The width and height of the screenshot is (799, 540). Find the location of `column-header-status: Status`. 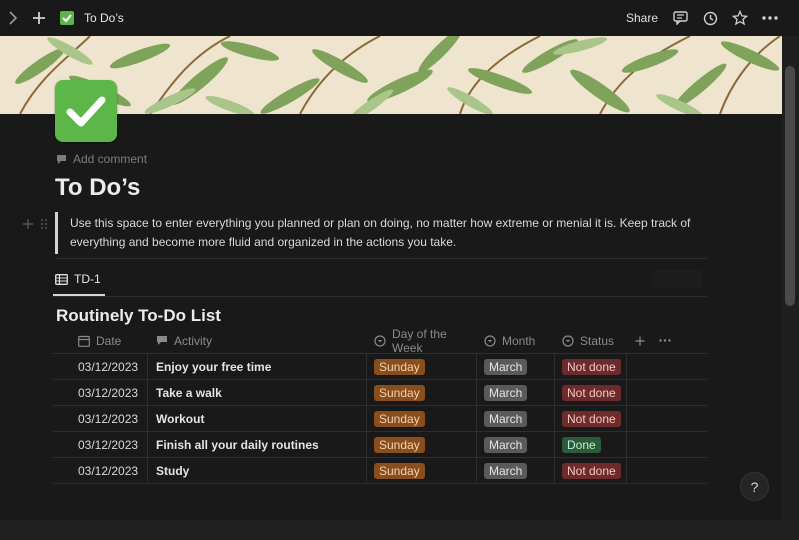

column-header-status: Status is located at coordinates (591, 340).